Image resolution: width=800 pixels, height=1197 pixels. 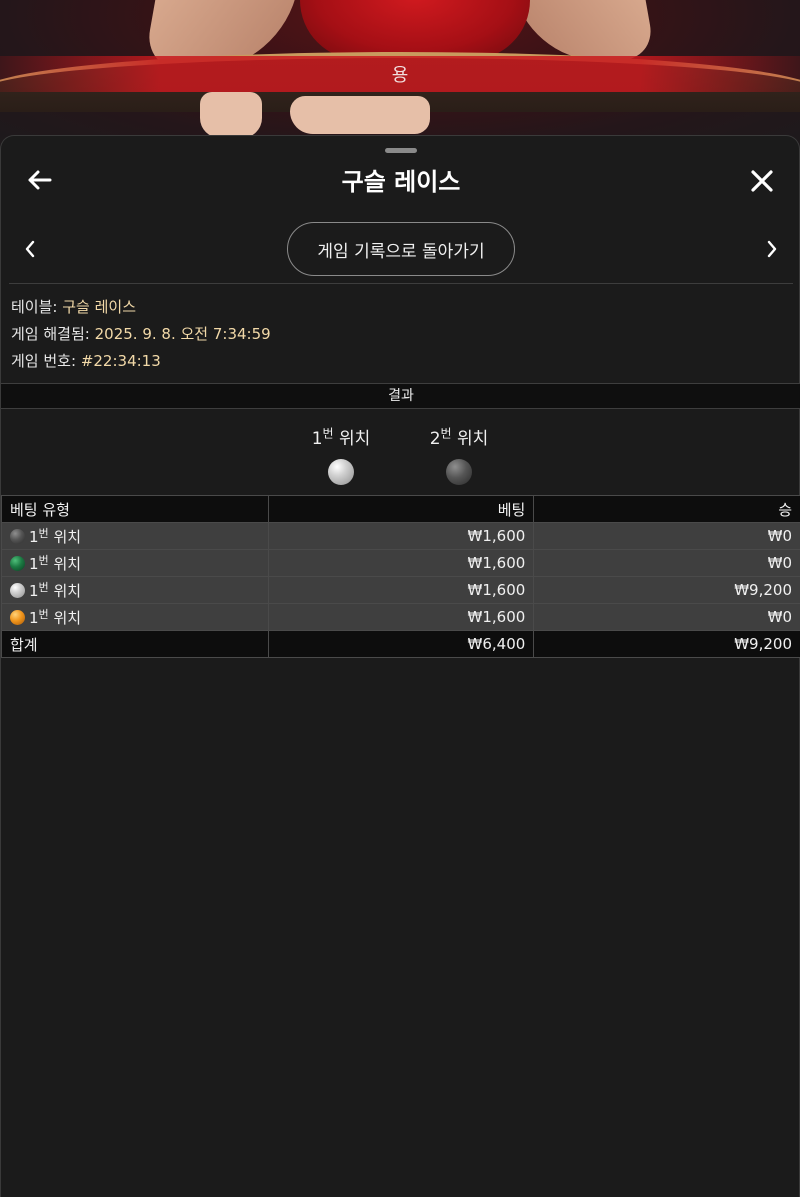 I want to click on page-title: 구슬 레이스, so click(x=401, y=182).